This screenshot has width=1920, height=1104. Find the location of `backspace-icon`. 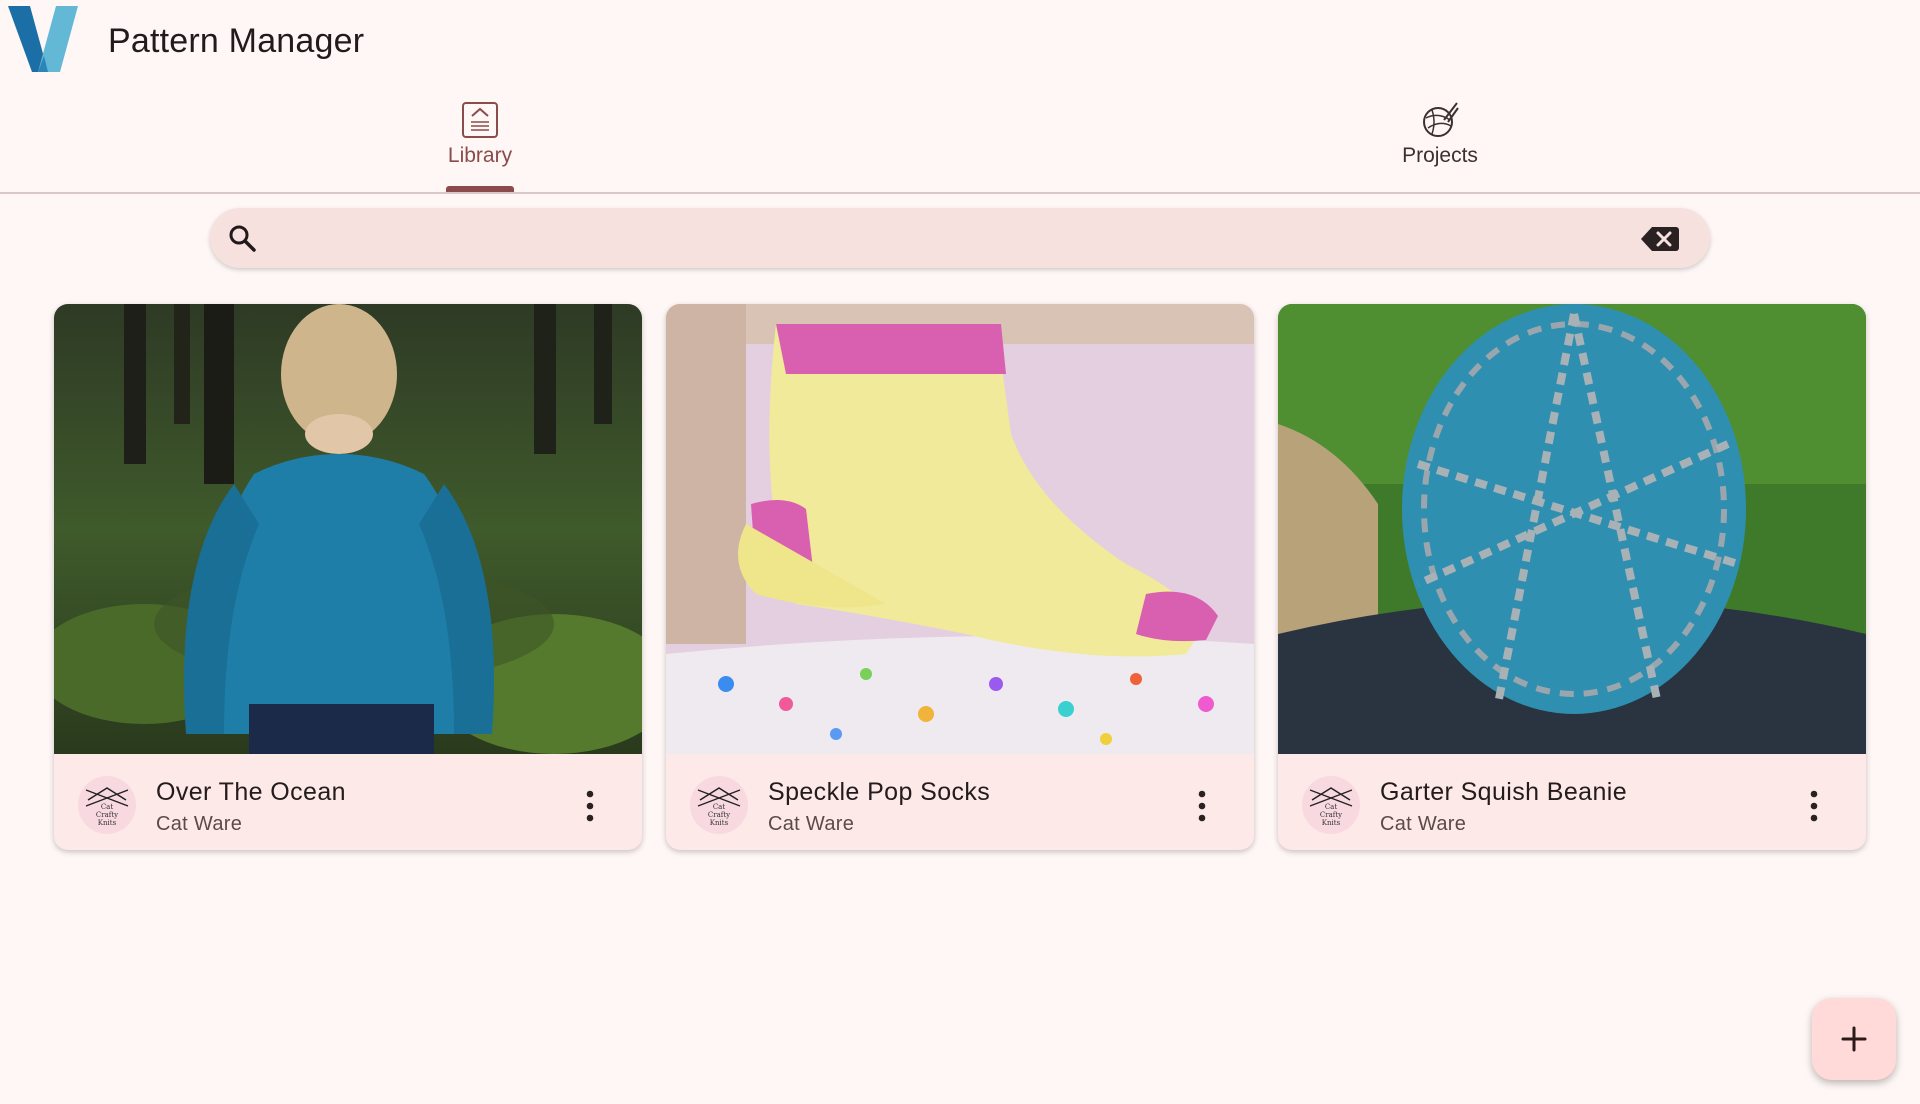

backspace-icon is located at coordinates (1660, 239).